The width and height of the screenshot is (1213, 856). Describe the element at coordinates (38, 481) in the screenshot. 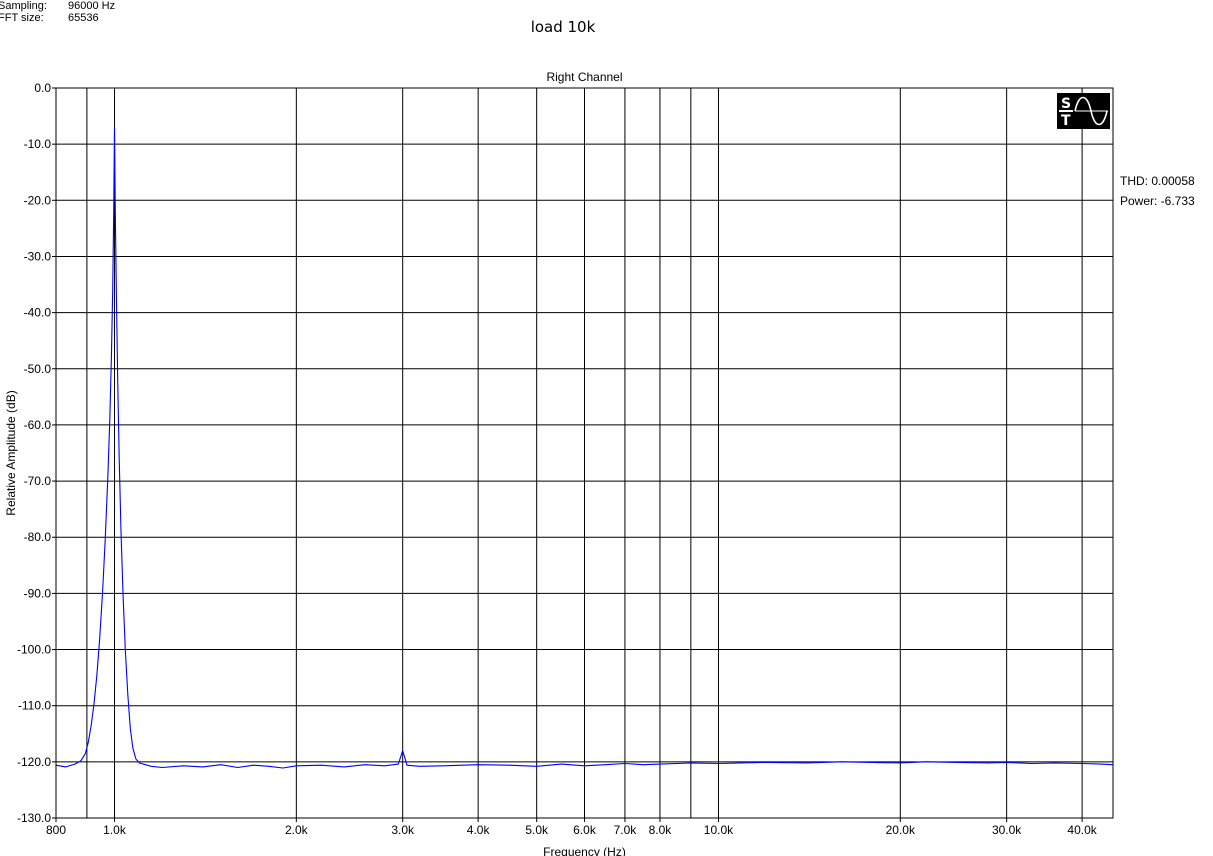

I see `y-tick-label: -70.0` at that location.